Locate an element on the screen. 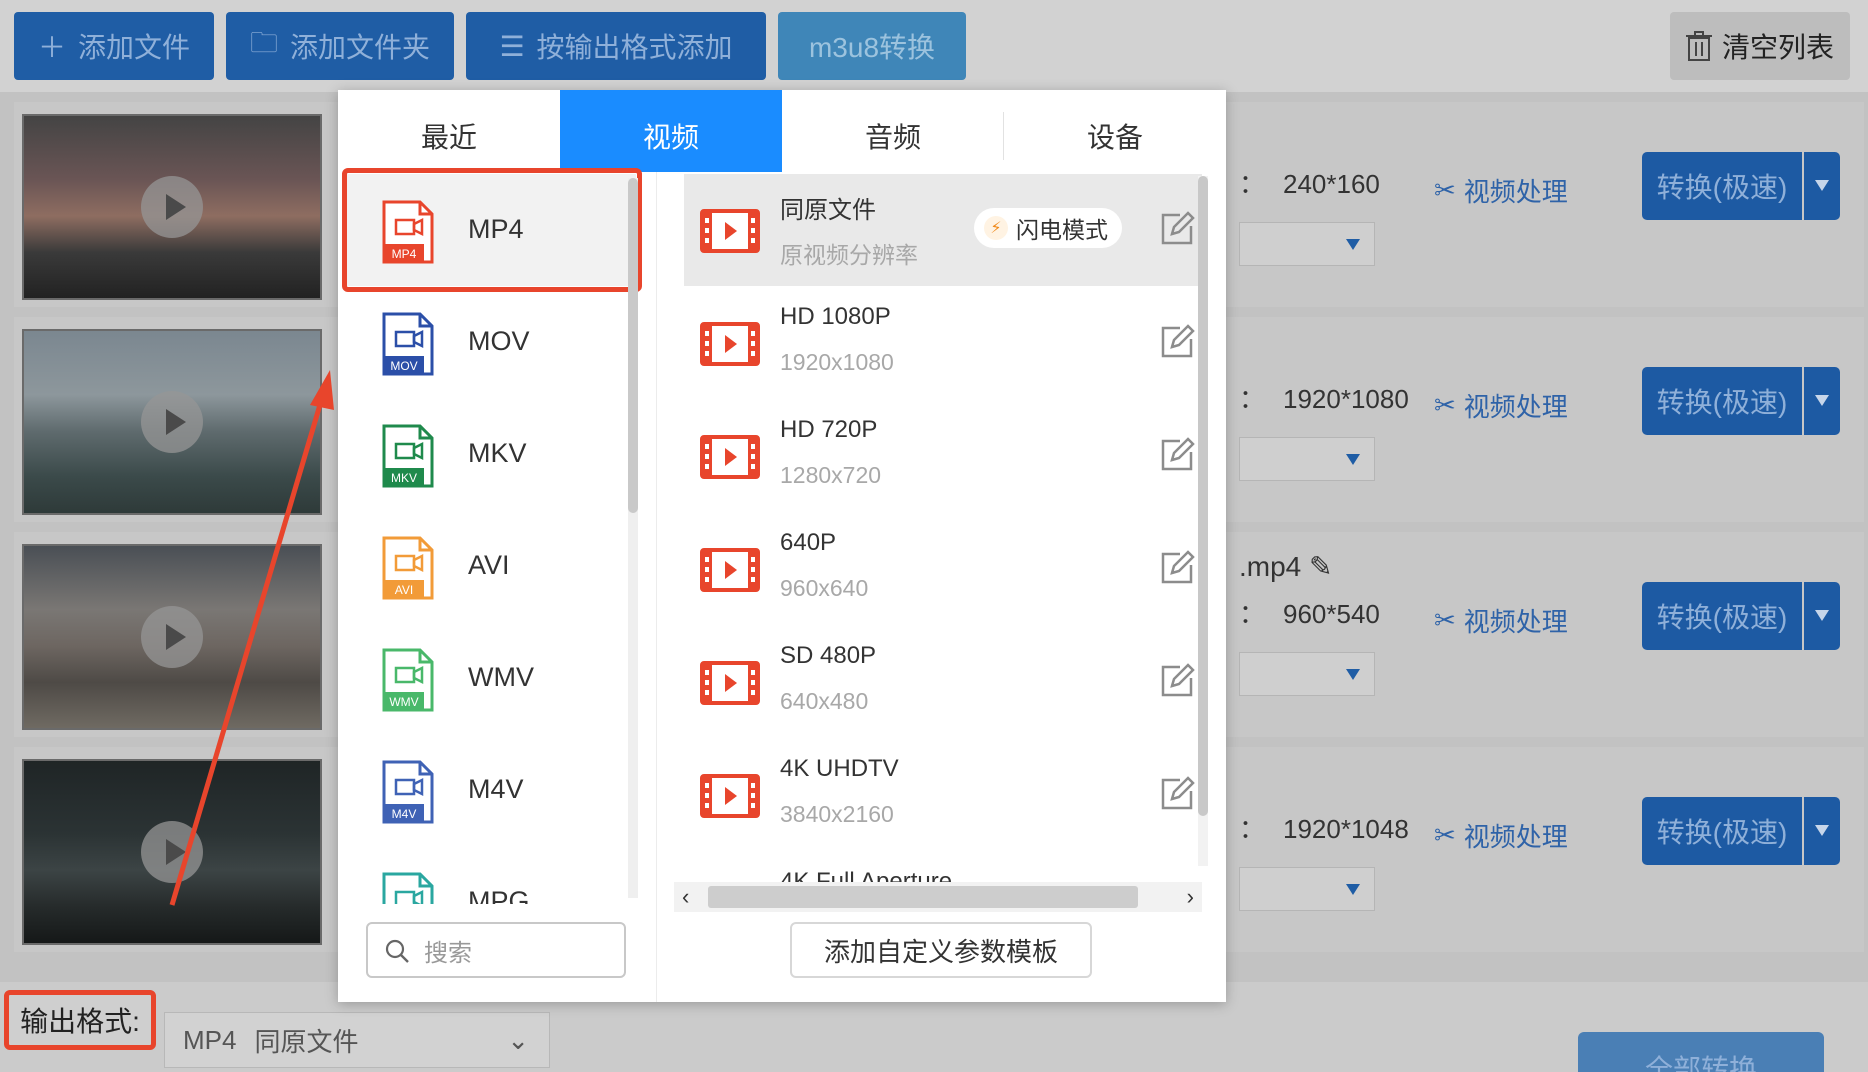 This screenshot has height=1072, width=1868. preset-item: 同原文件 原视频分辨率 ⚡ 闪电模式 is located at coordinates (943, 230).